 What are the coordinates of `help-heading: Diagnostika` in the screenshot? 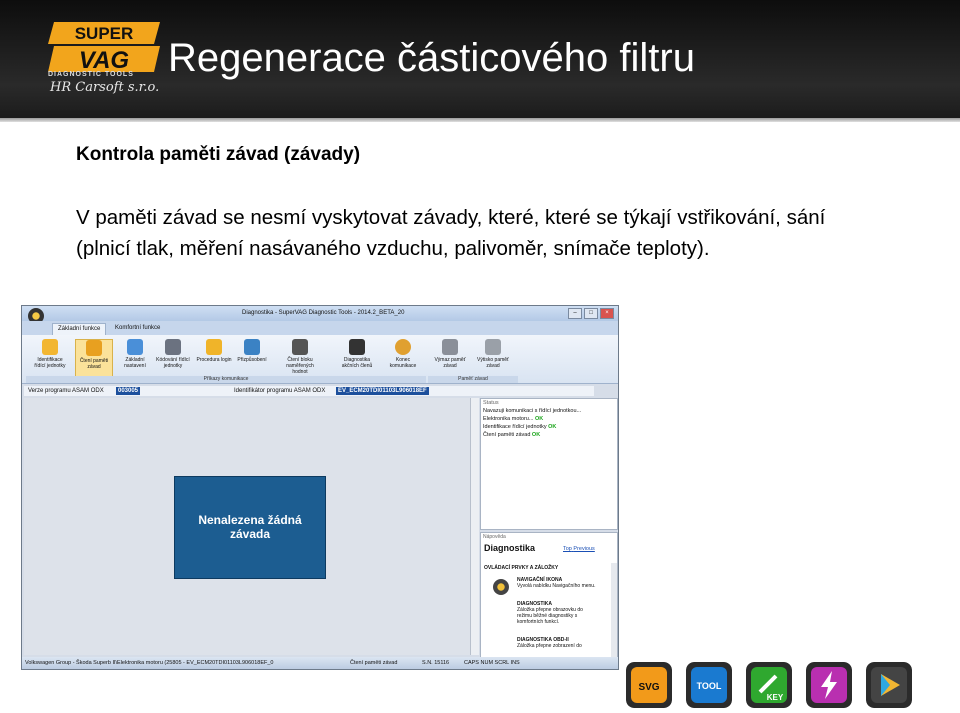 It's located at (510, 548).